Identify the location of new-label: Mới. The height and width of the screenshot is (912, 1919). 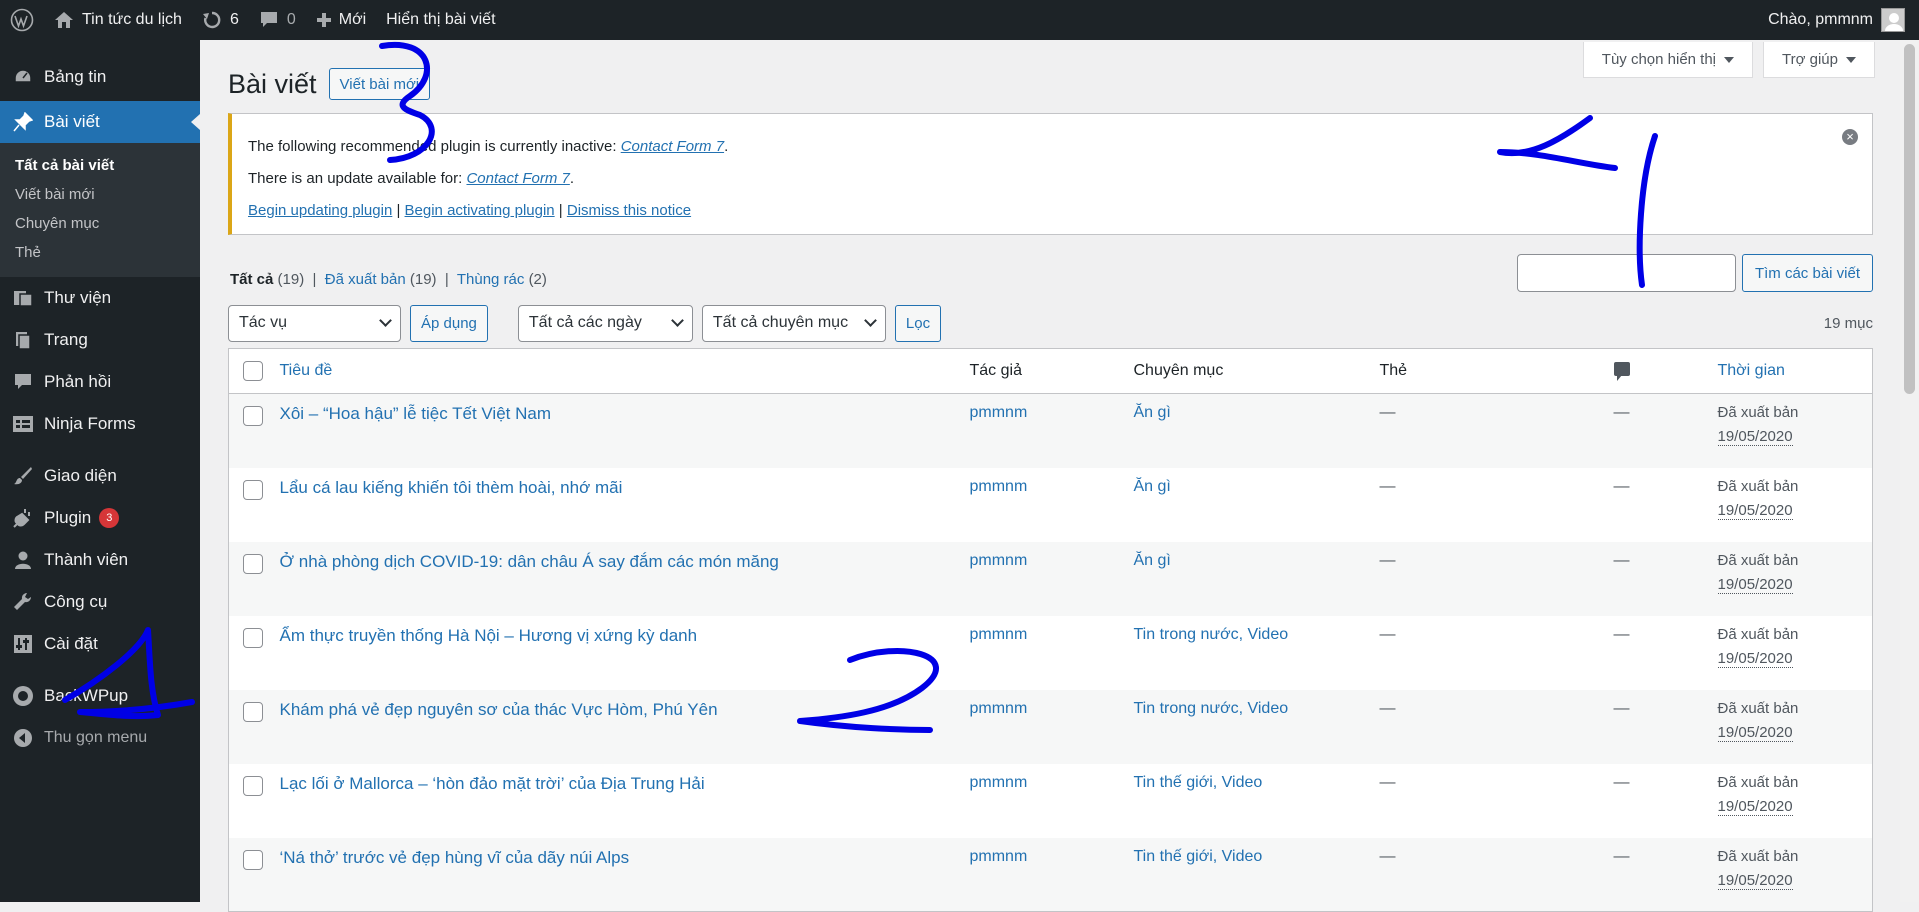
(352, 19).